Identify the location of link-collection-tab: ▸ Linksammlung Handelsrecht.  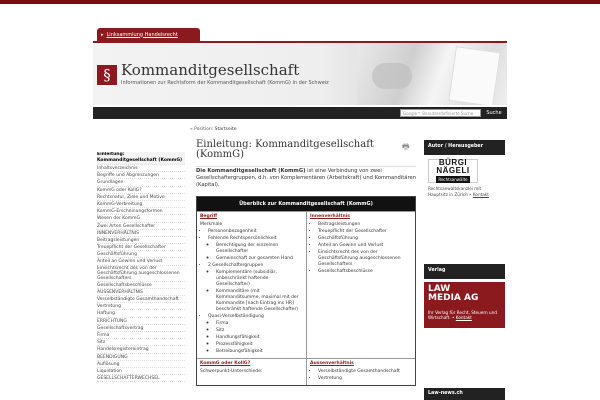
(148, 34).